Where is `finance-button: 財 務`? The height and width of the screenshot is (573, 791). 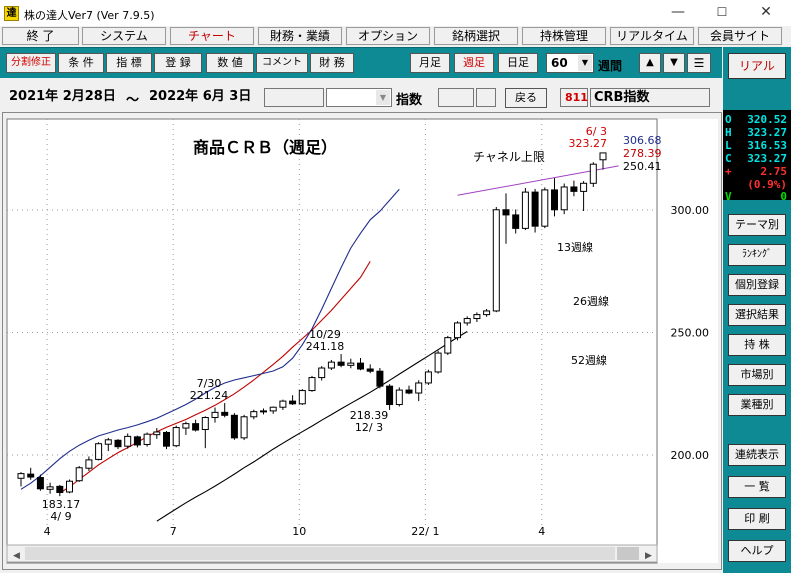
finance-button: 財 務 is located at coordinates (332, 63).